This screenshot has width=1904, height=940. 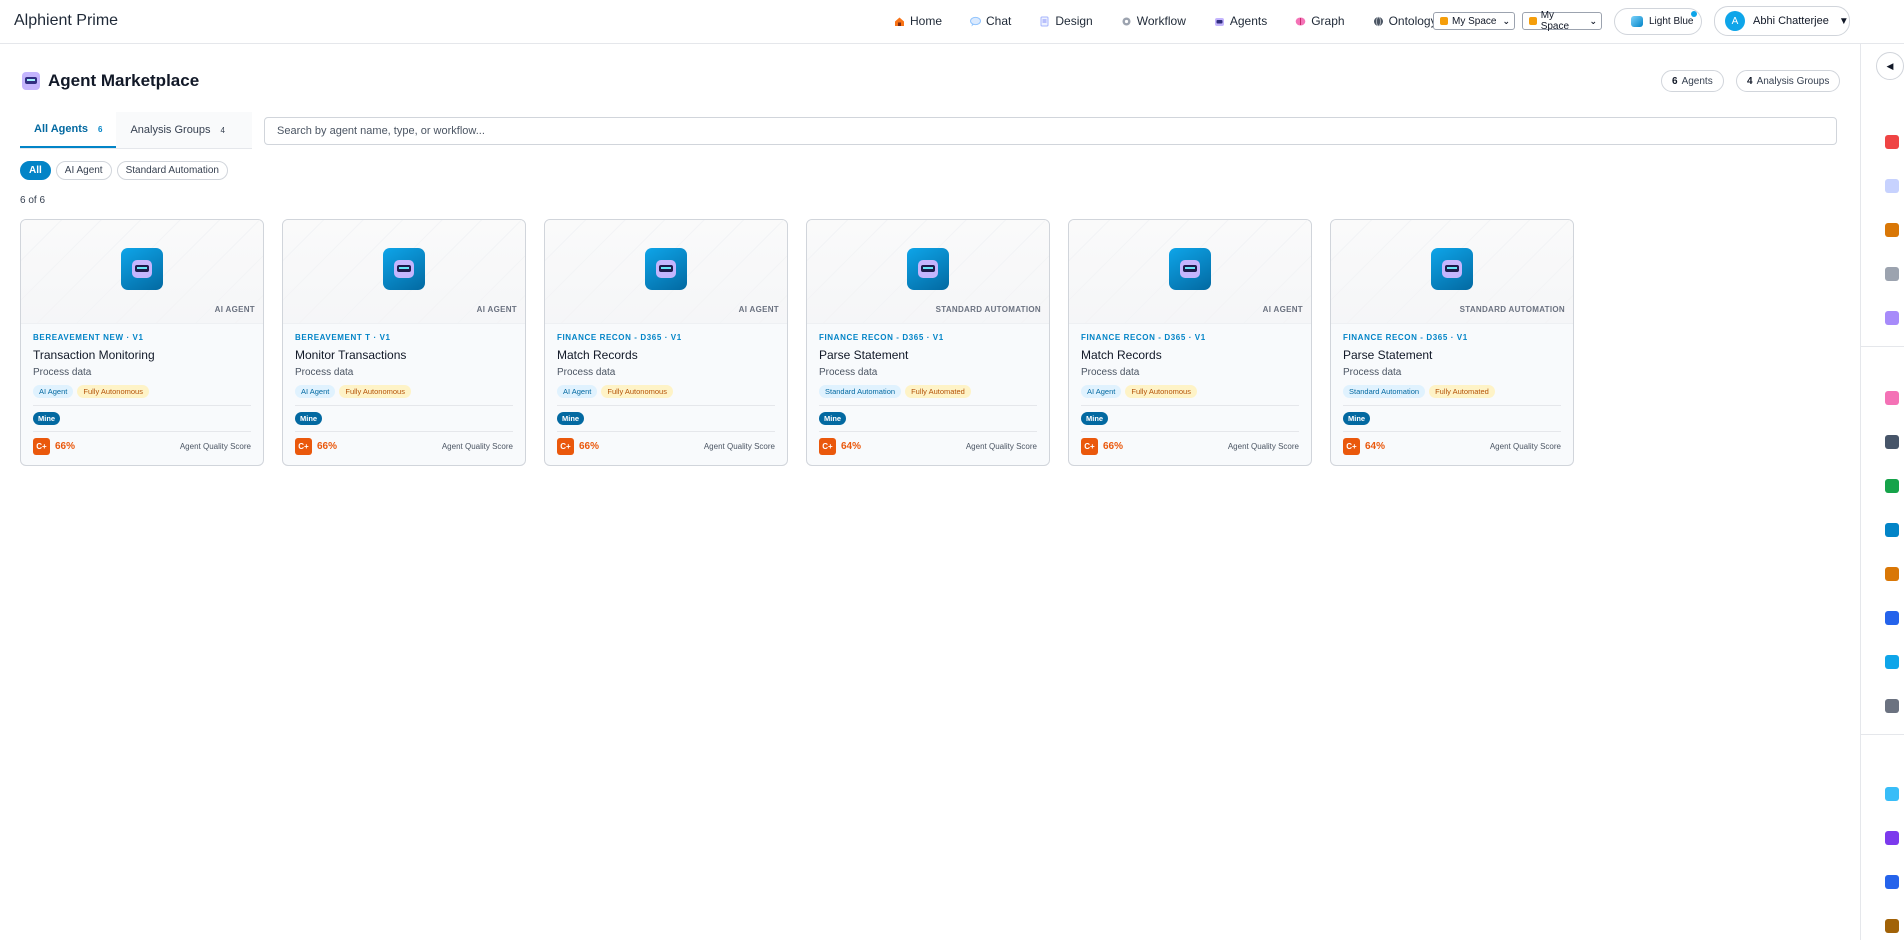 What do you see at coordinates (938, 391) in the screenshot?
I see `autonomy-tag: Fully Automated` at bounding box center [938, 391].